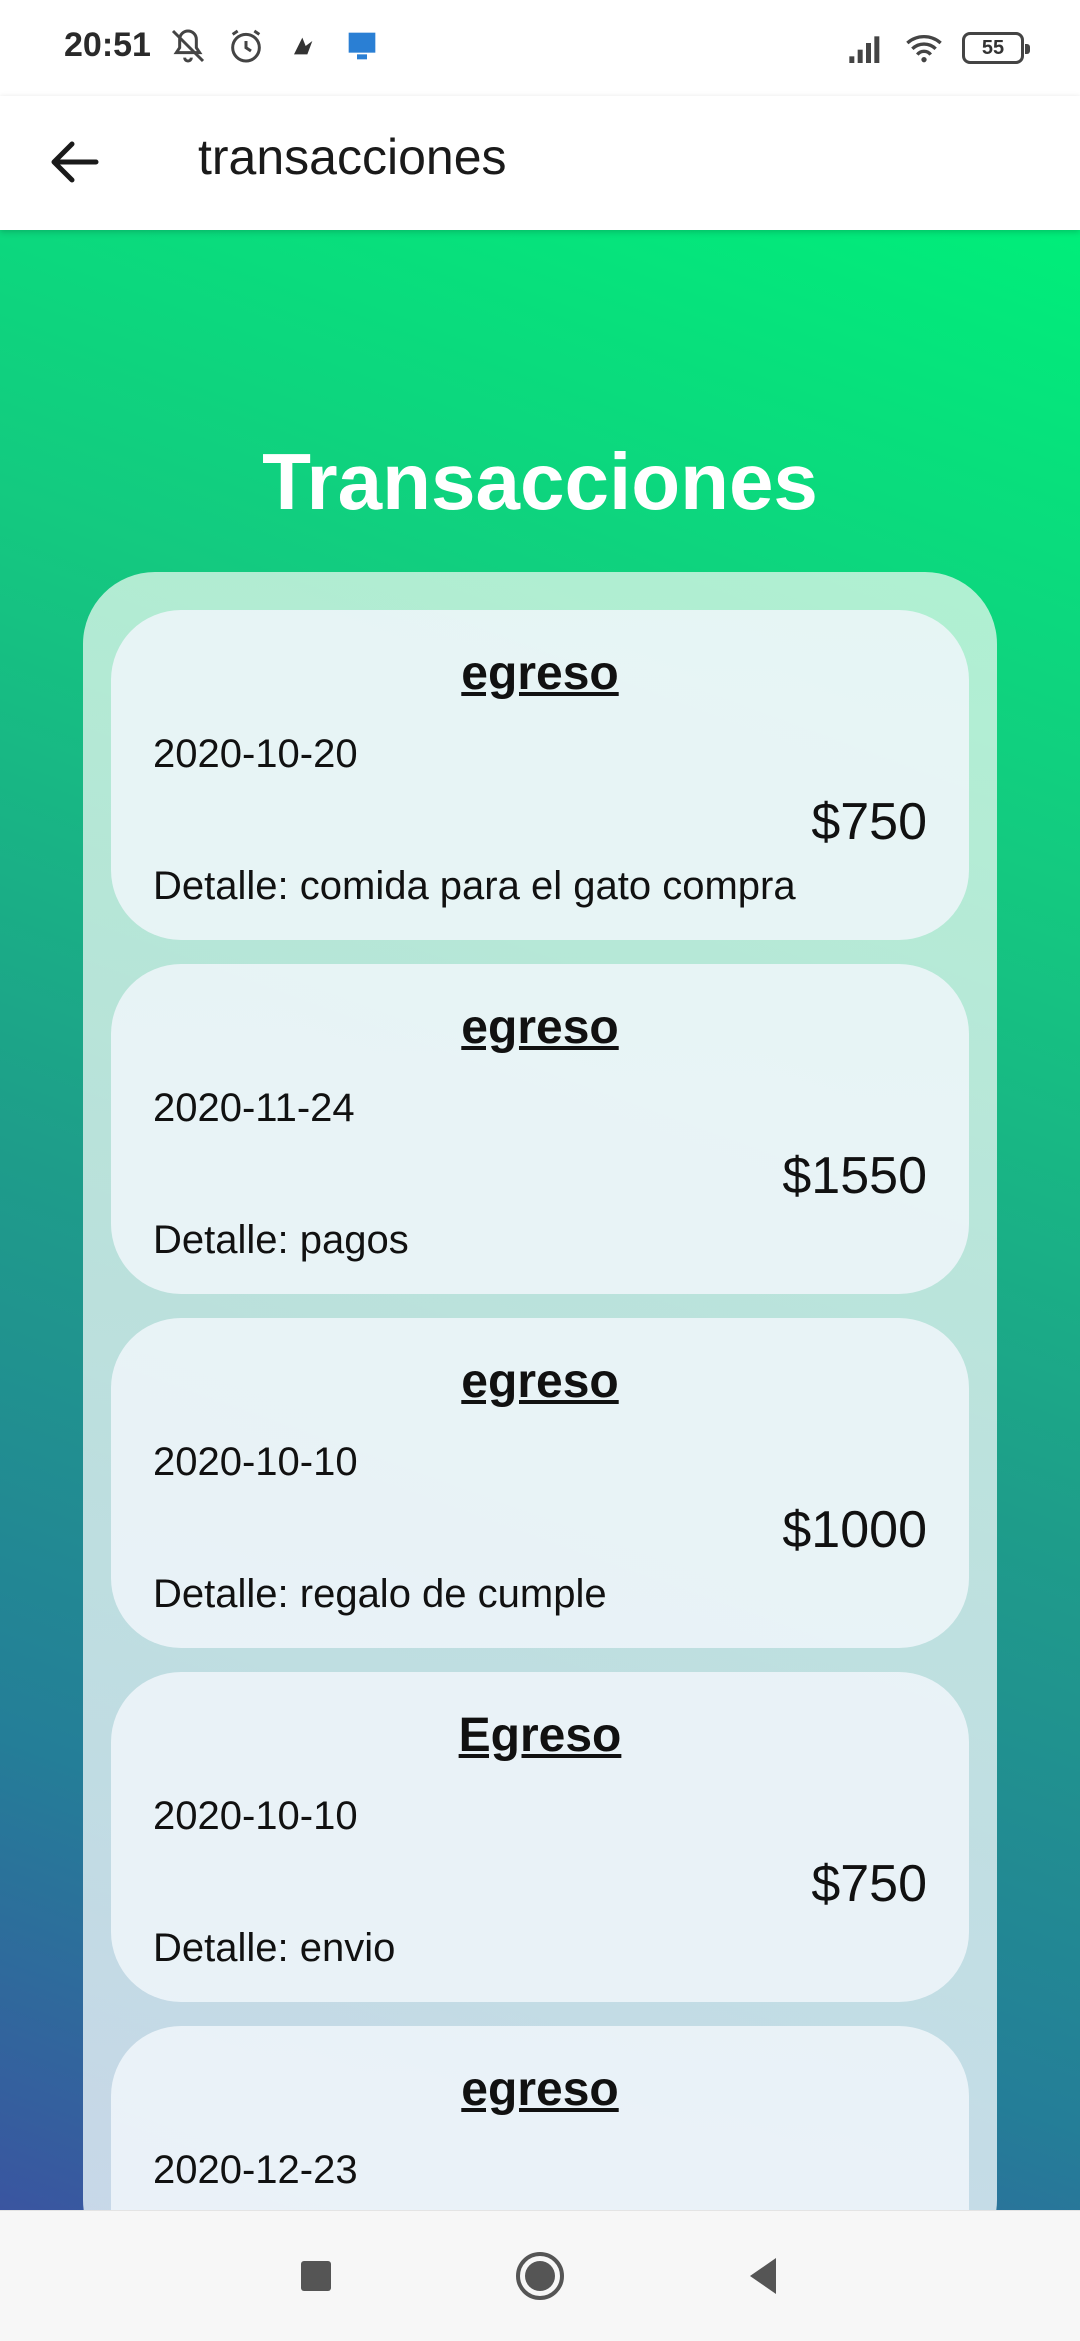 Image resolution: width=1080 pixels, height=2341 pixels. I want to click on transaction-detail: Detalle: comida para el gato compra, so click(474, 886).